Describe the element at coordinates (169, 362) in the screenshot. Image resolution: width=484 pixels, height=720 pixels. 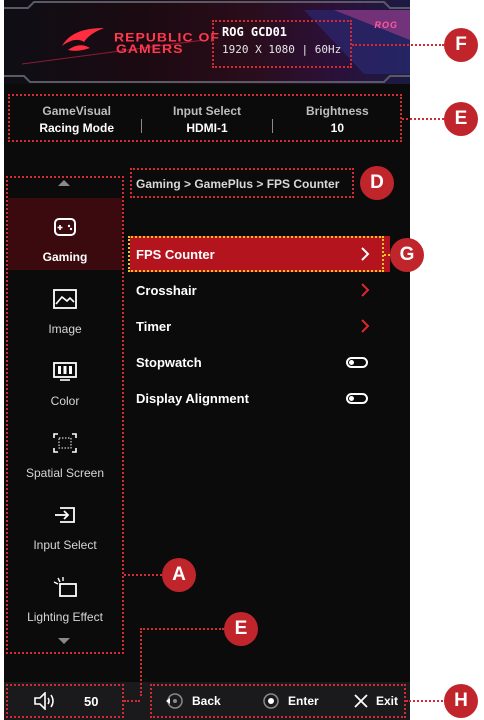
I see `menu-item-label: Stopwatch` at that location.